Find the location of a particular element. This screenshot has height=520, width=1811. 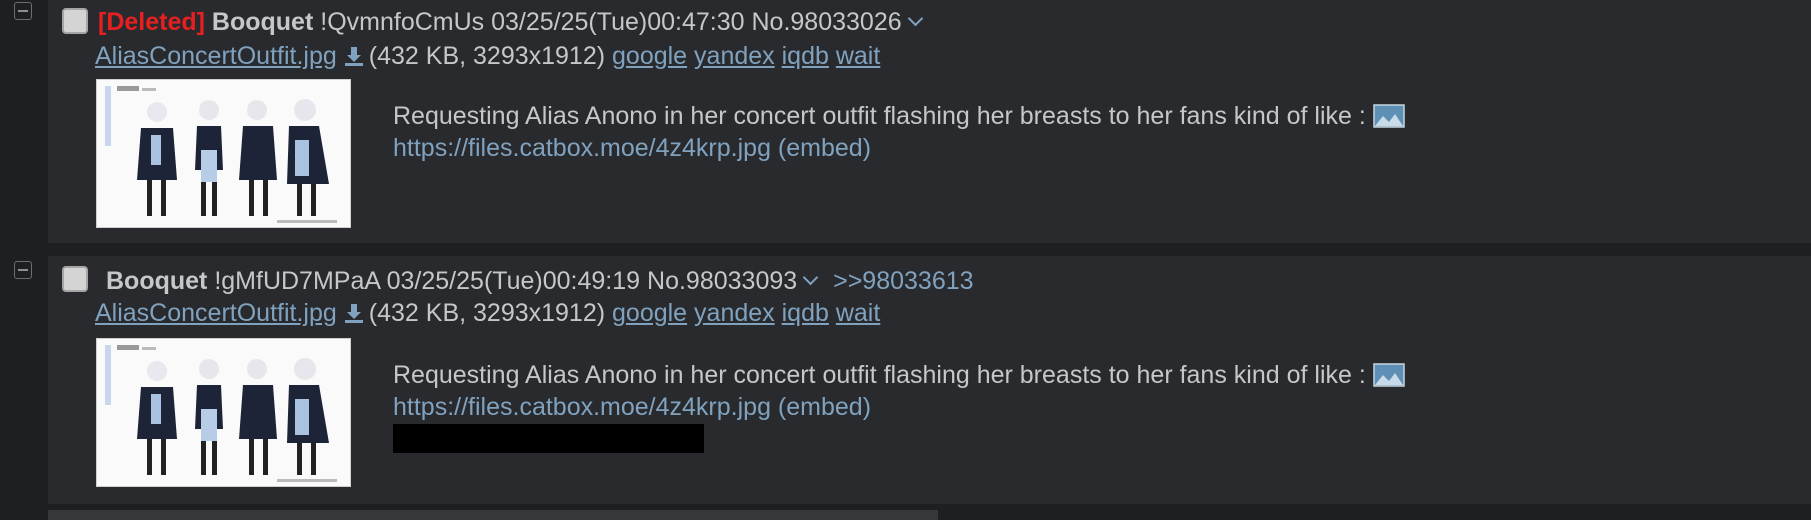

post-number: No.98033026 is located at coordinates (827, 22).